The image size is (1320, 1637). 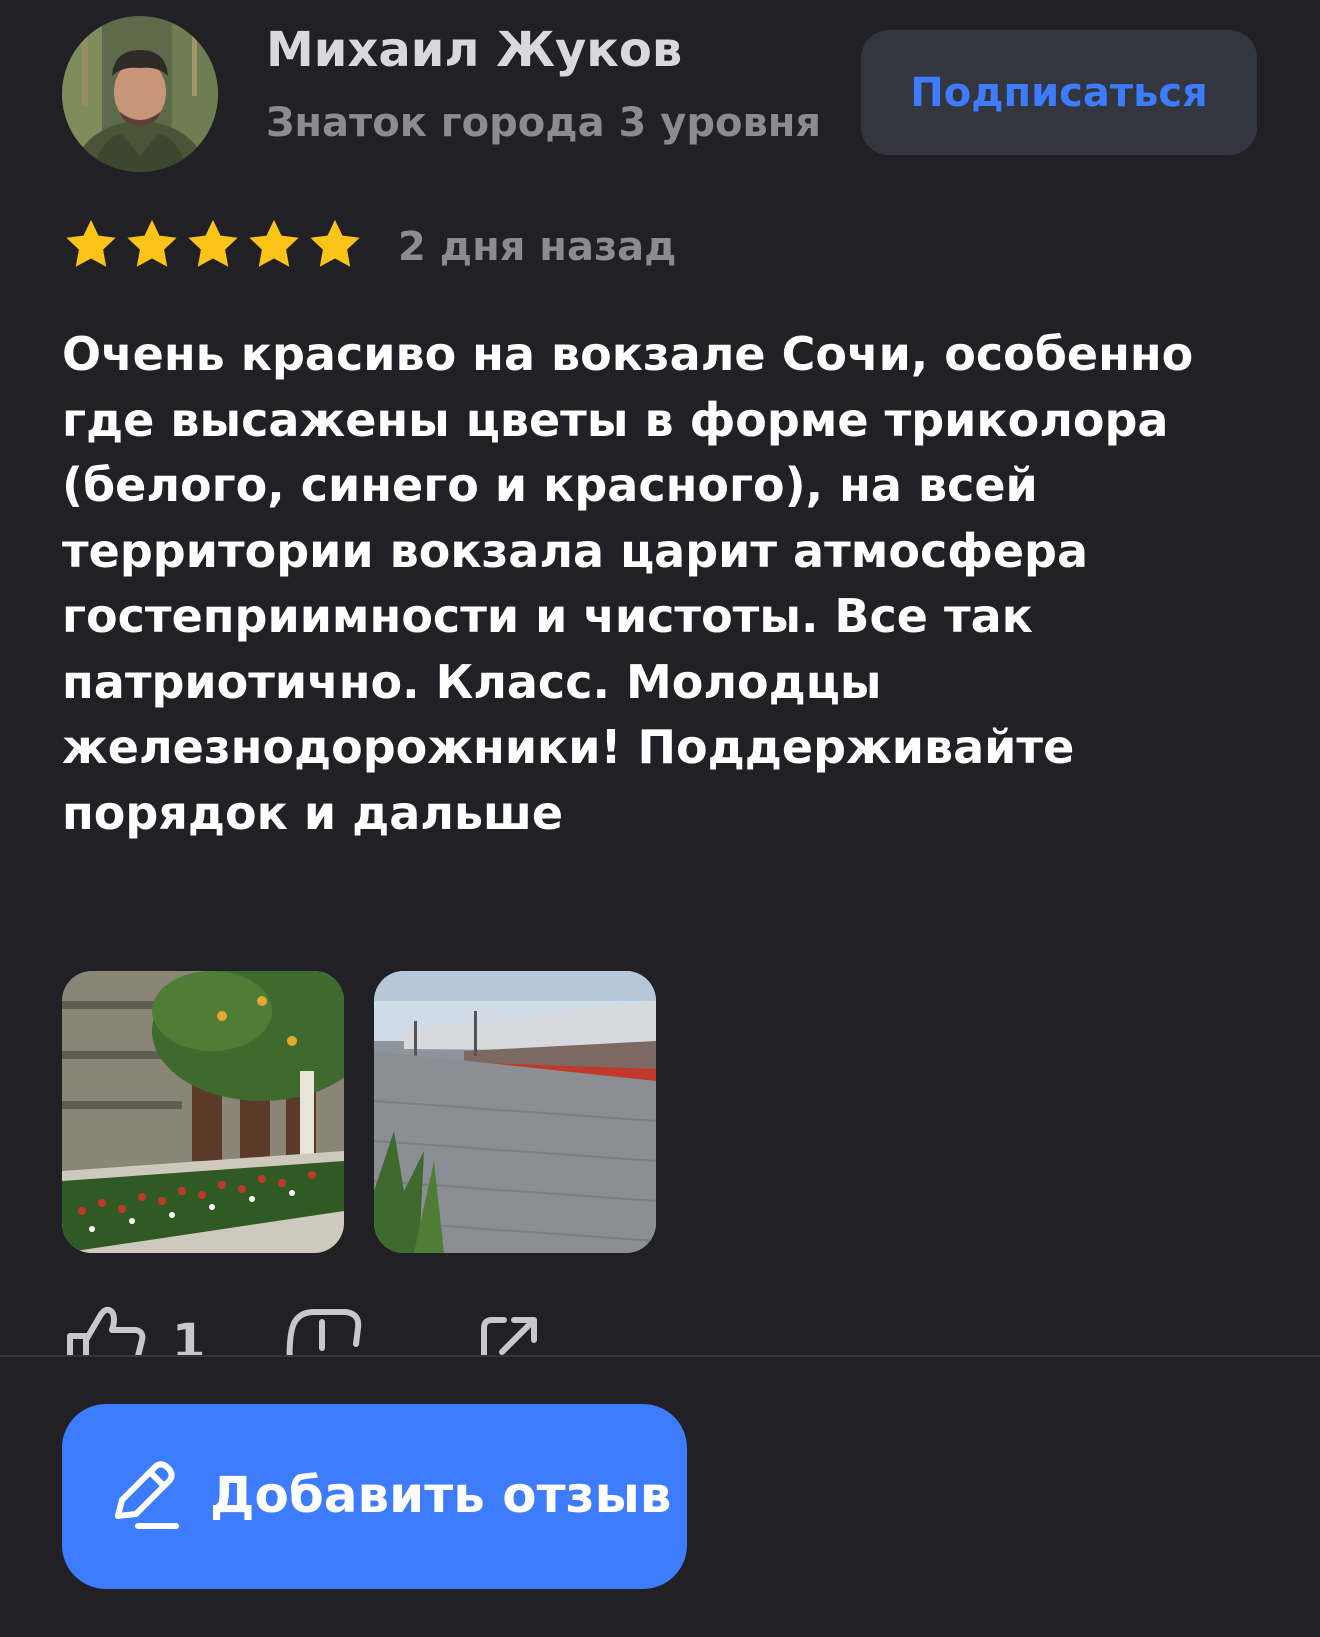 What do you see at coordinates (660, 1356) in the screenshot?
I see `divider` at bounding box center [660, 1356].